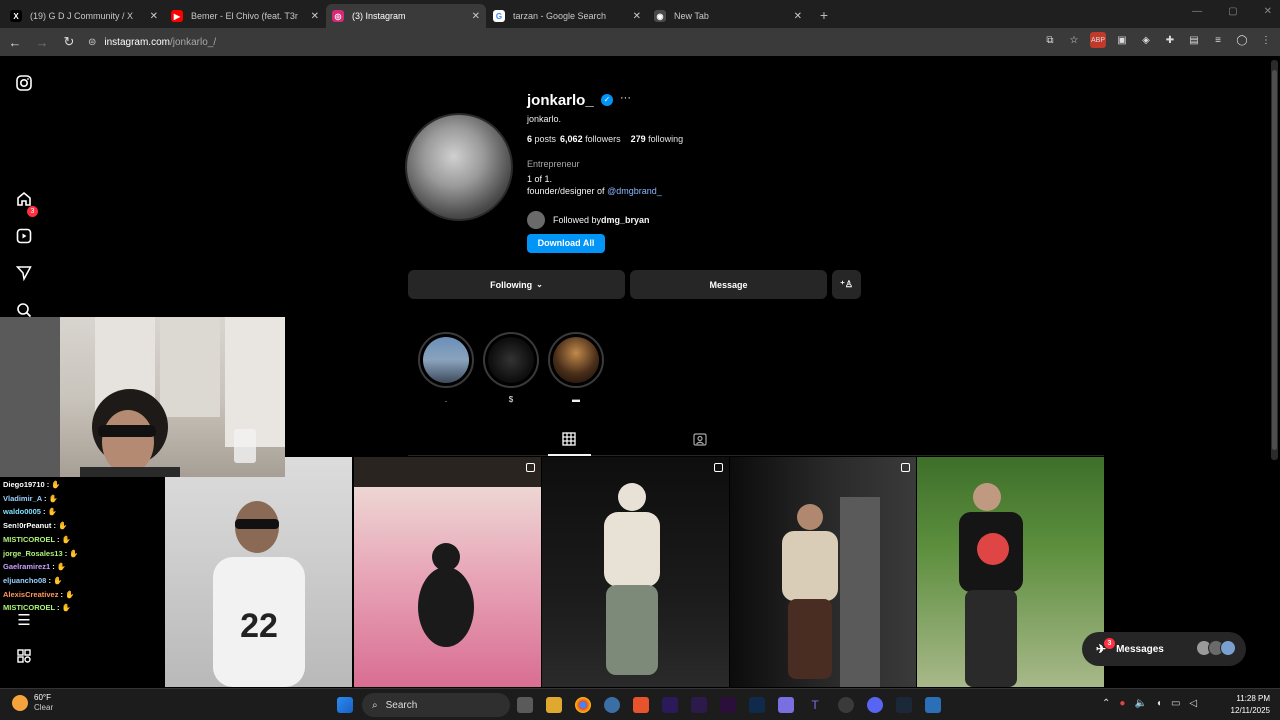 The width and height of the screenshot is (1280, 720). I want to click on extension-icon: ▣, so click(1122, 40).